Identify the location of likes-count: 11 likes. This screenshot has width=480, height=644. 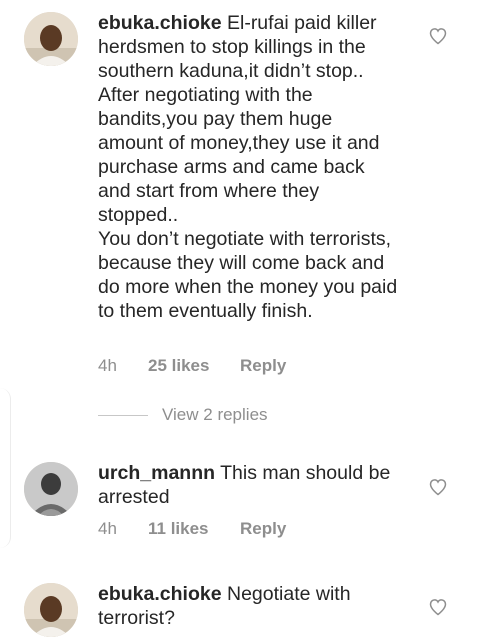
(194, 529).